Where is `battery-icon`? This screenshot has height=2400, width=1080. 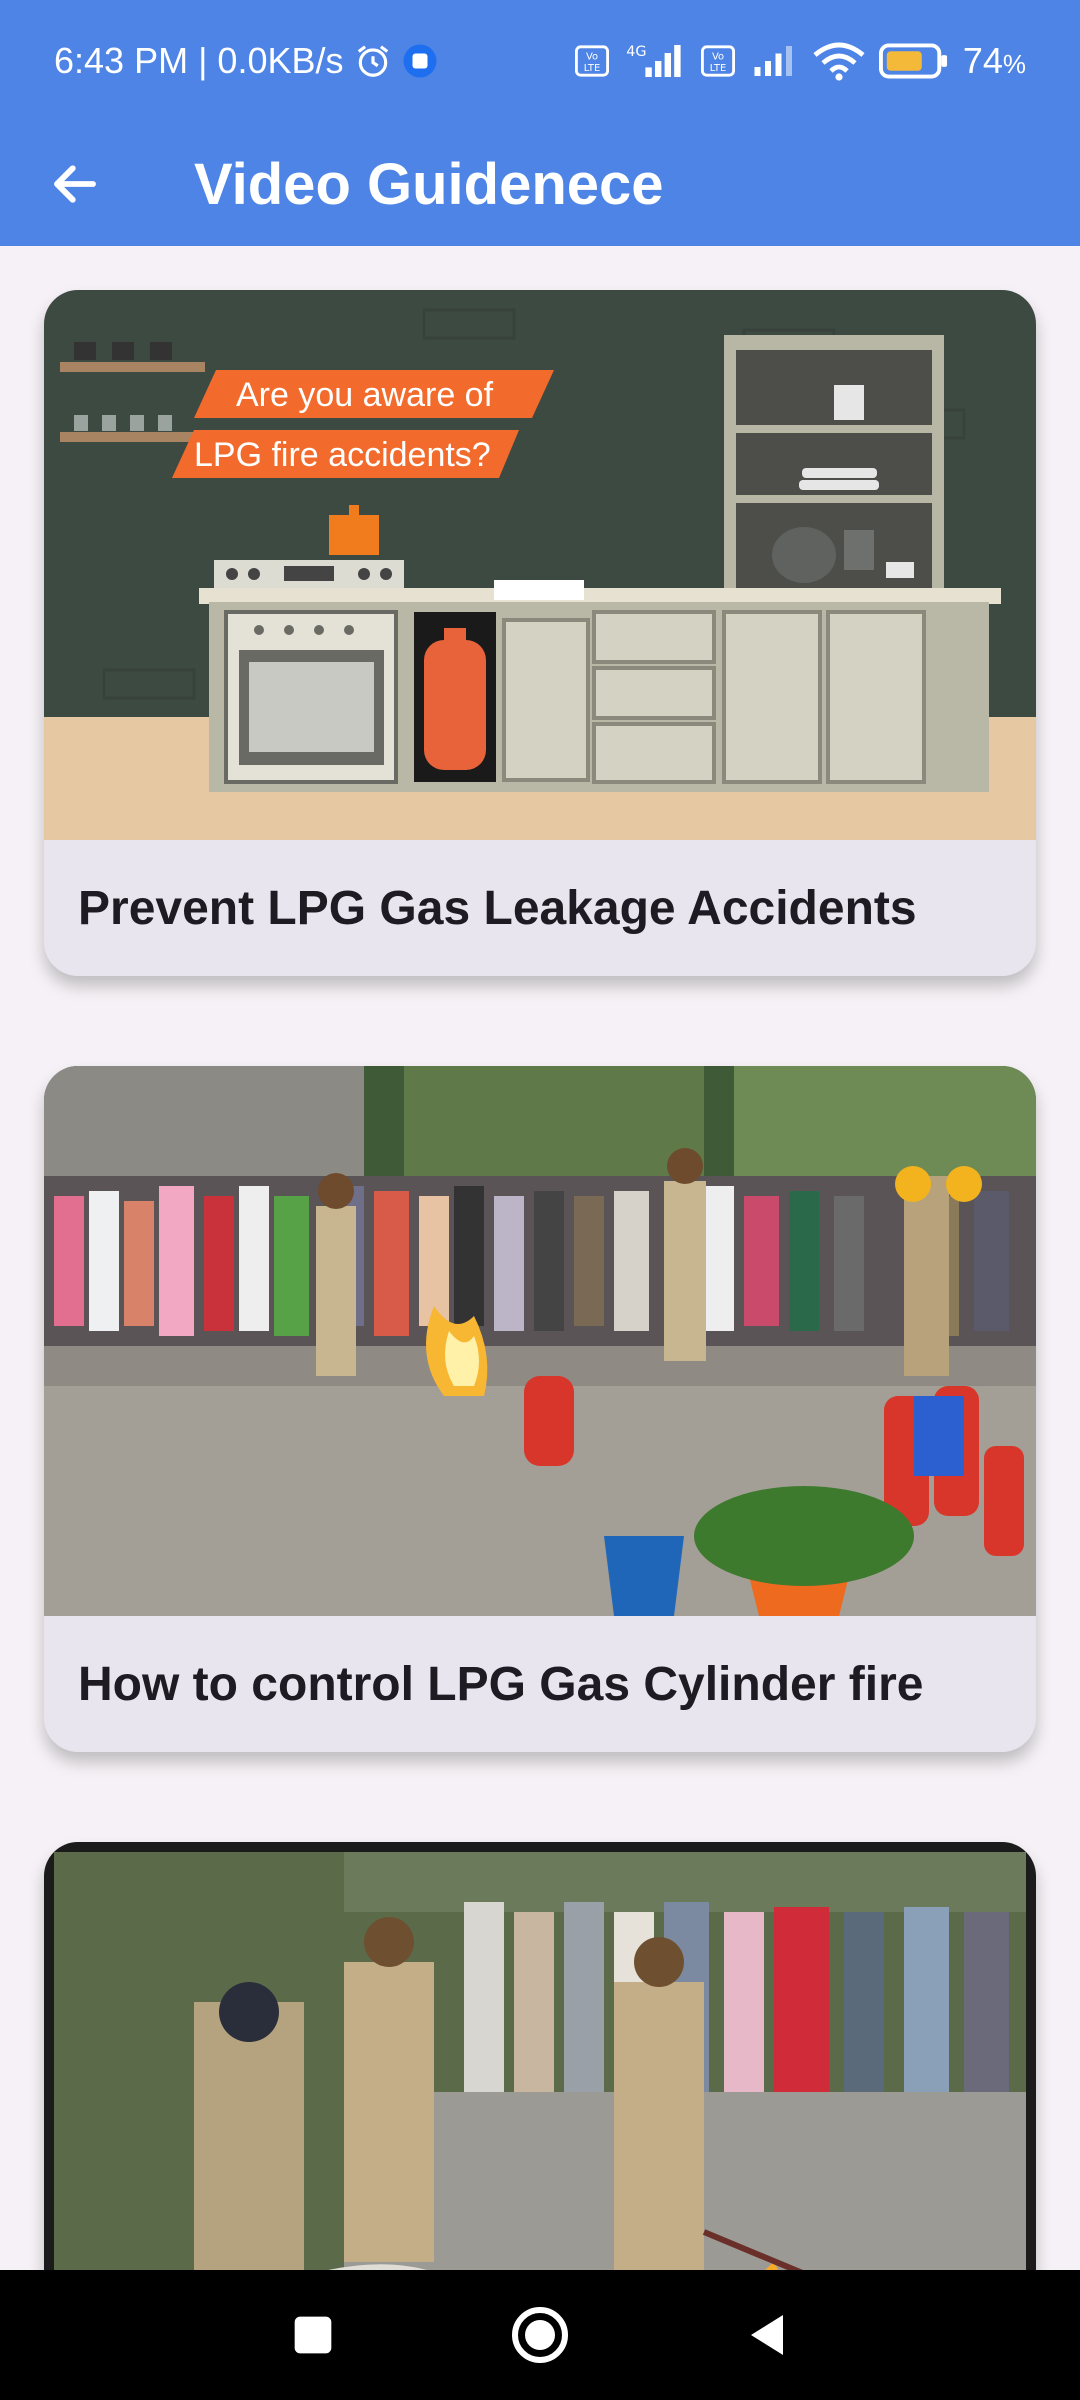 battery-icon is located at coordinates (913, 61).